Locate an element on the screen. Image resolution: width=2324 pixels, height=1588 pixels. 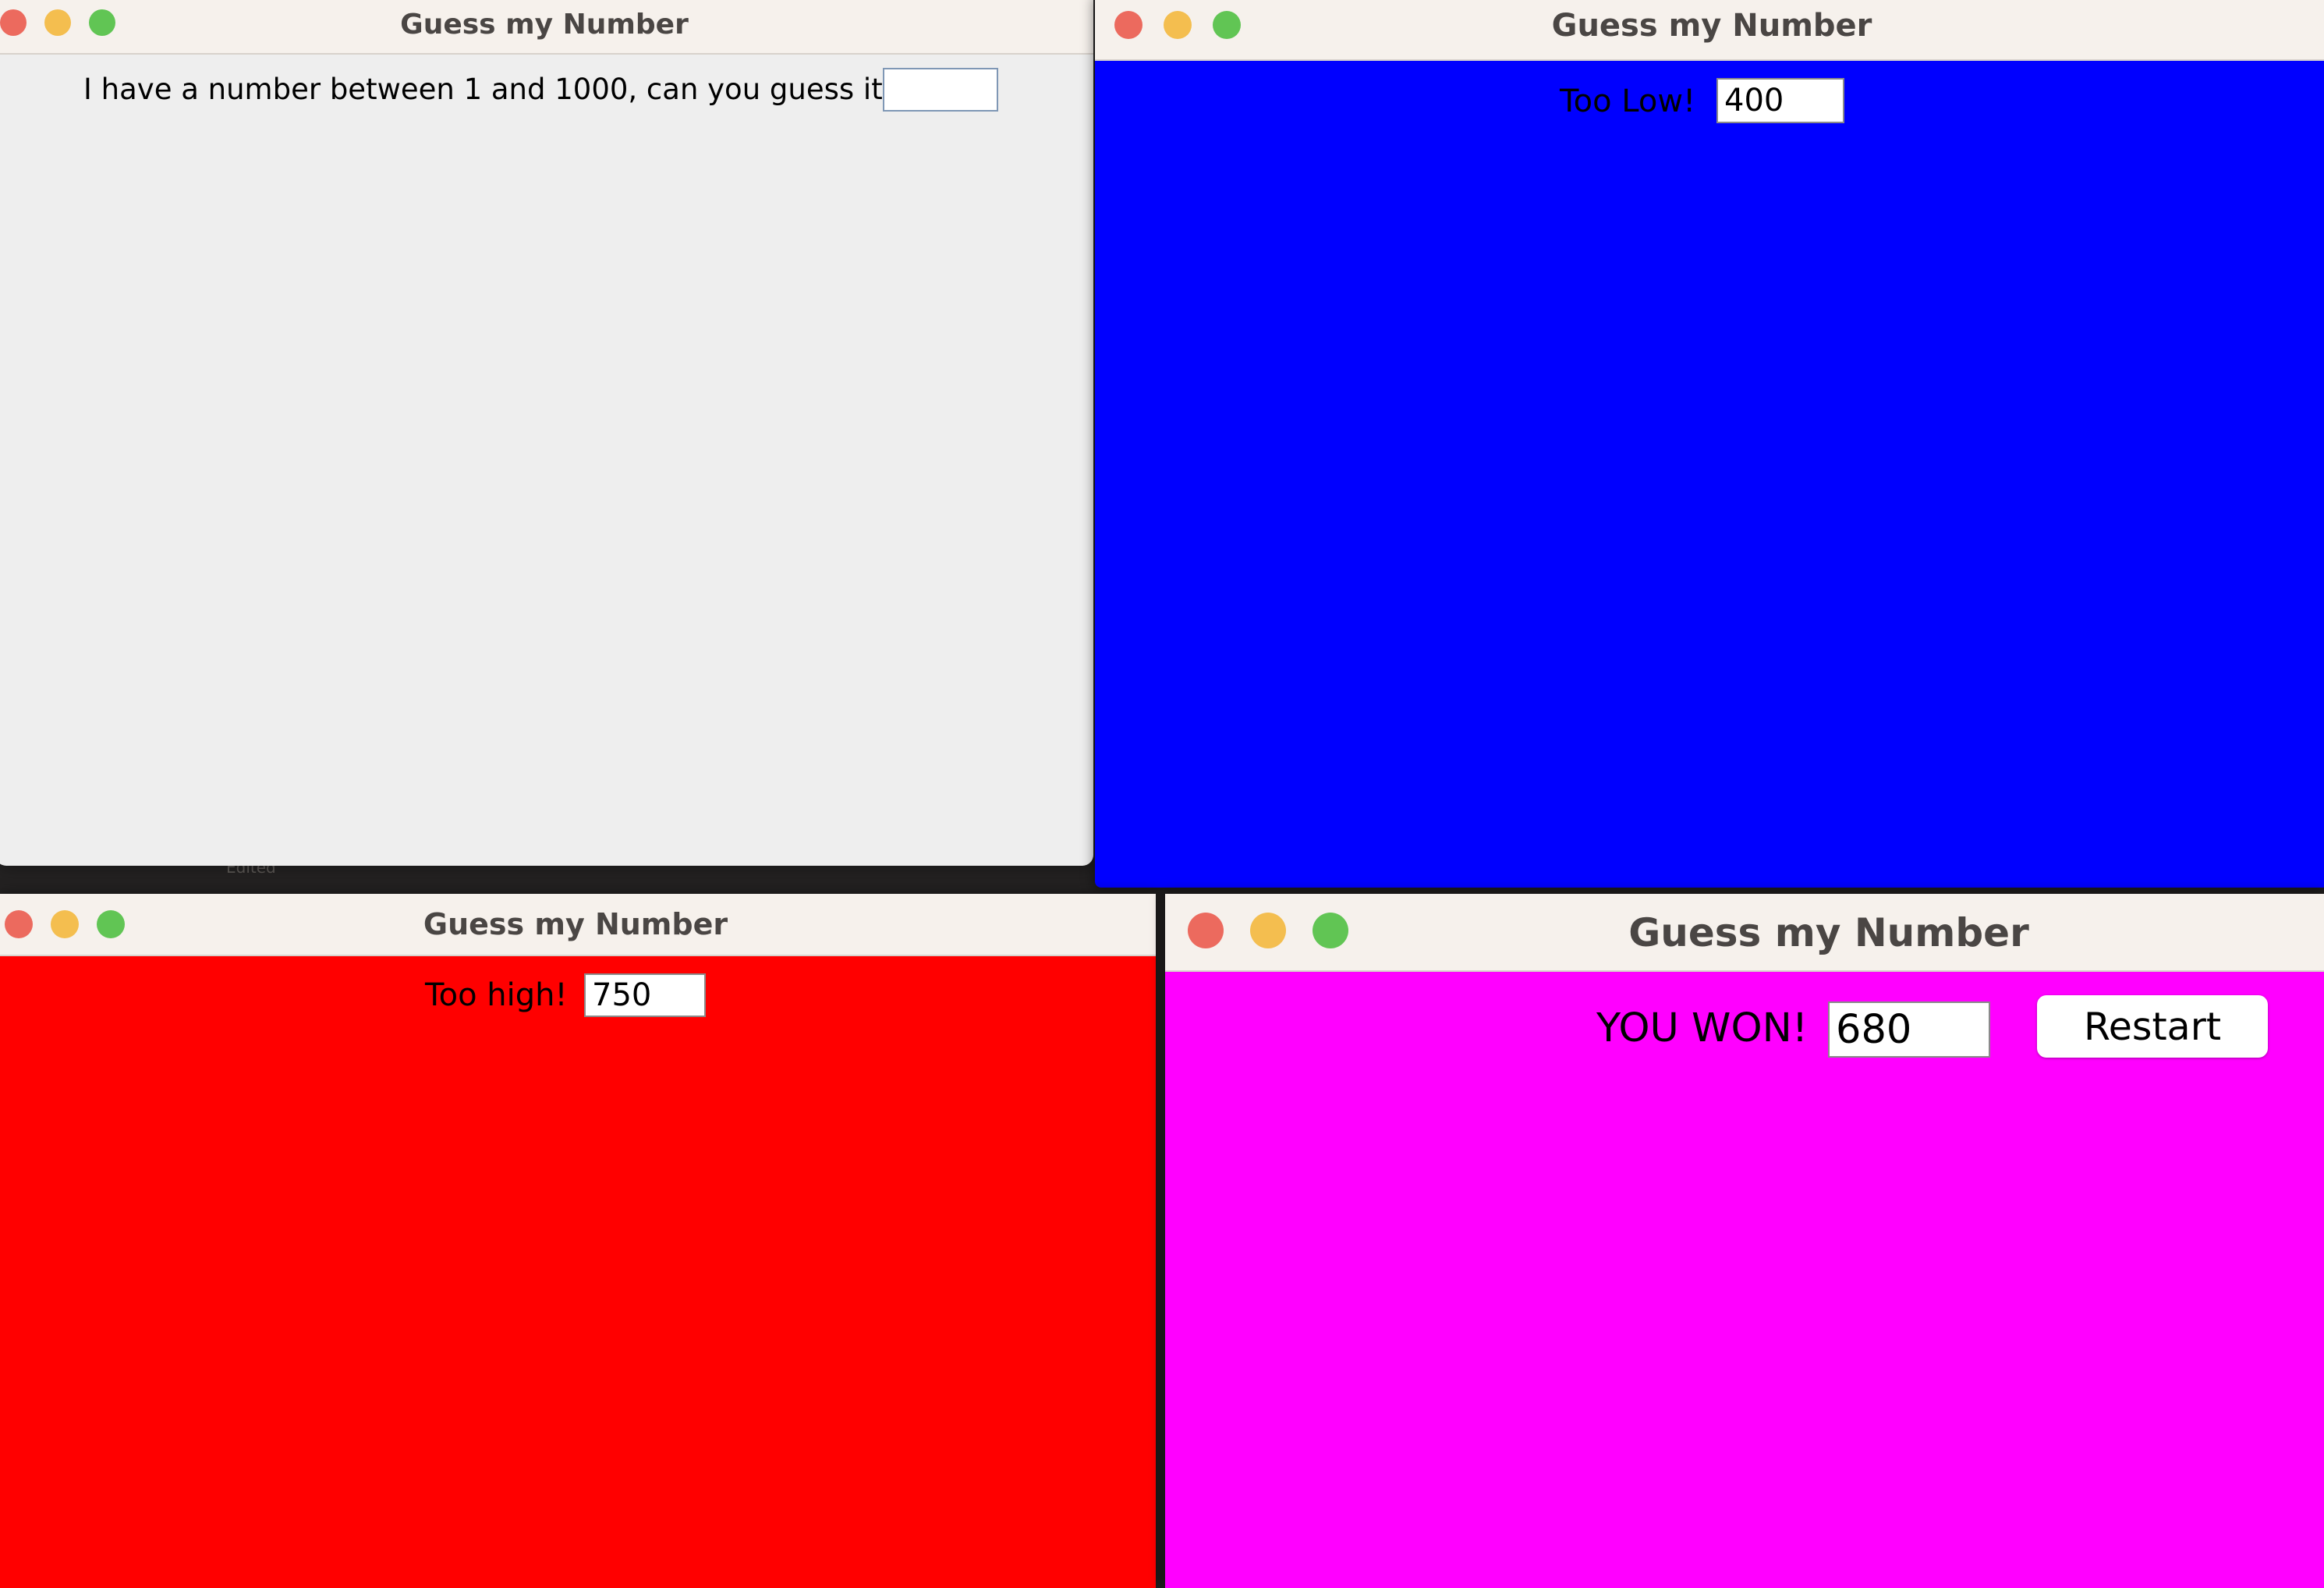
prompt-label: YOU WON! is located at coordinates (1702, 1028).